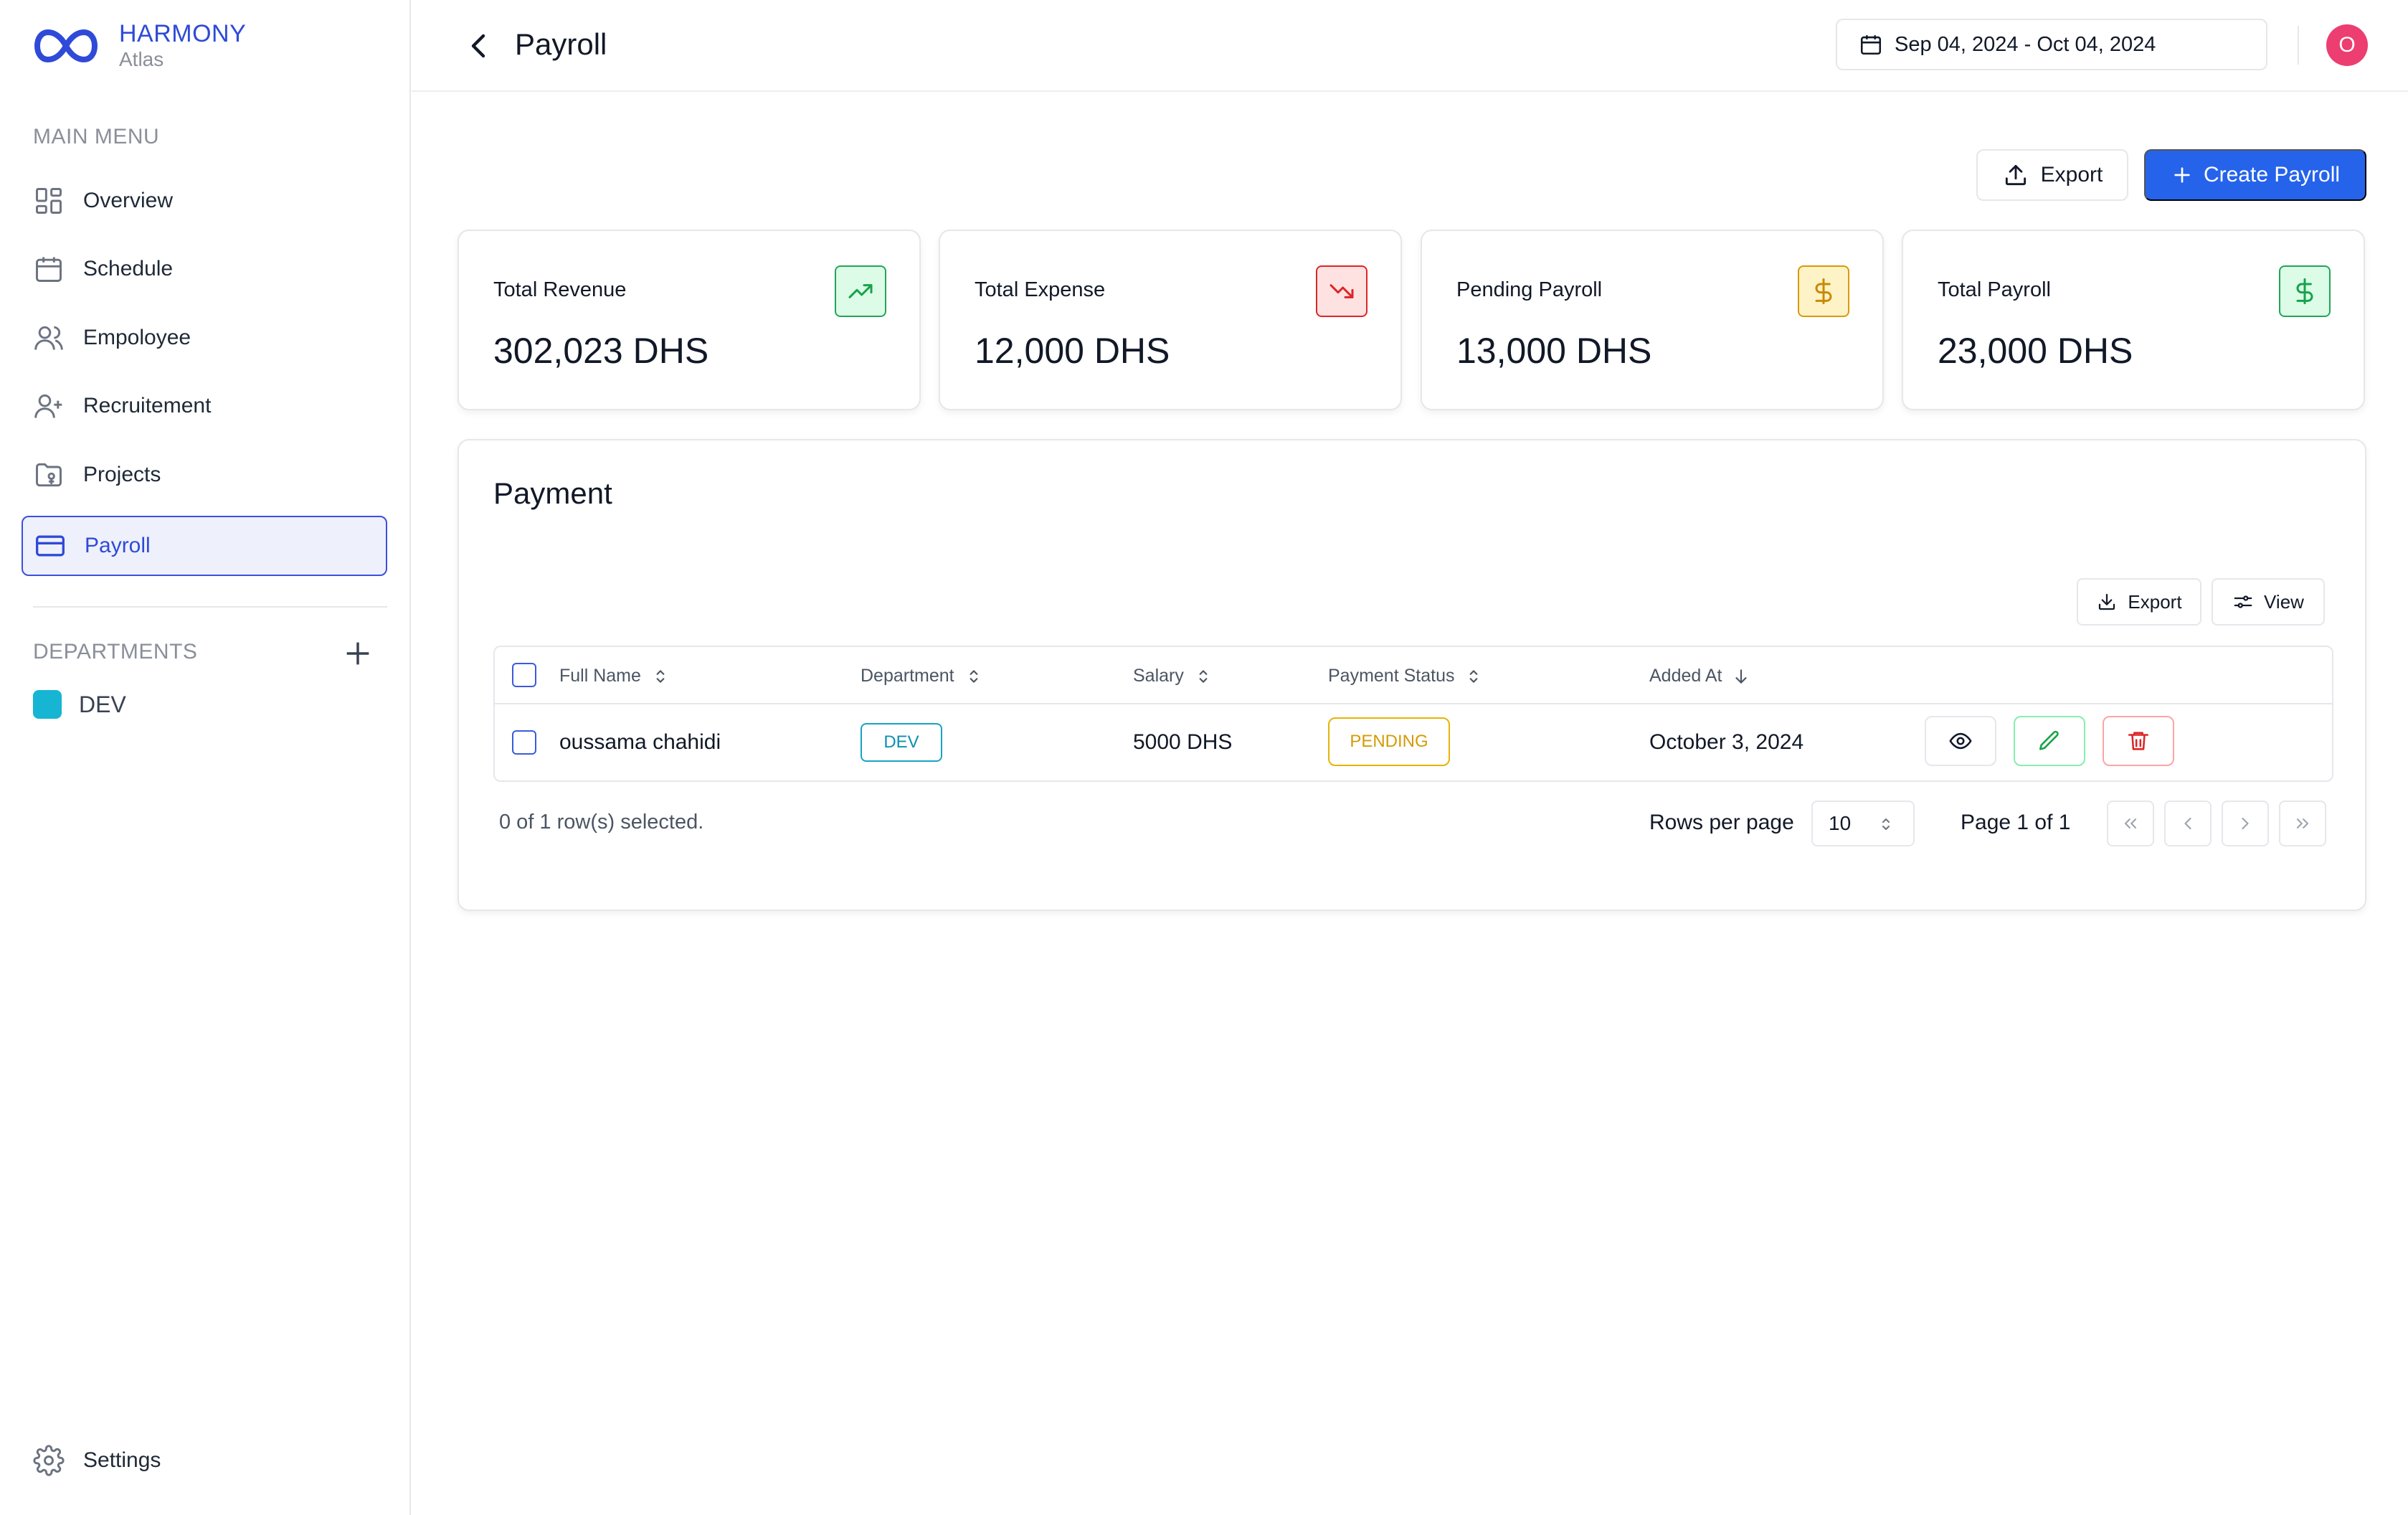 This screenshot has width=2408, height=1515. I want to click on department-label: DEV, so click(103, 704).